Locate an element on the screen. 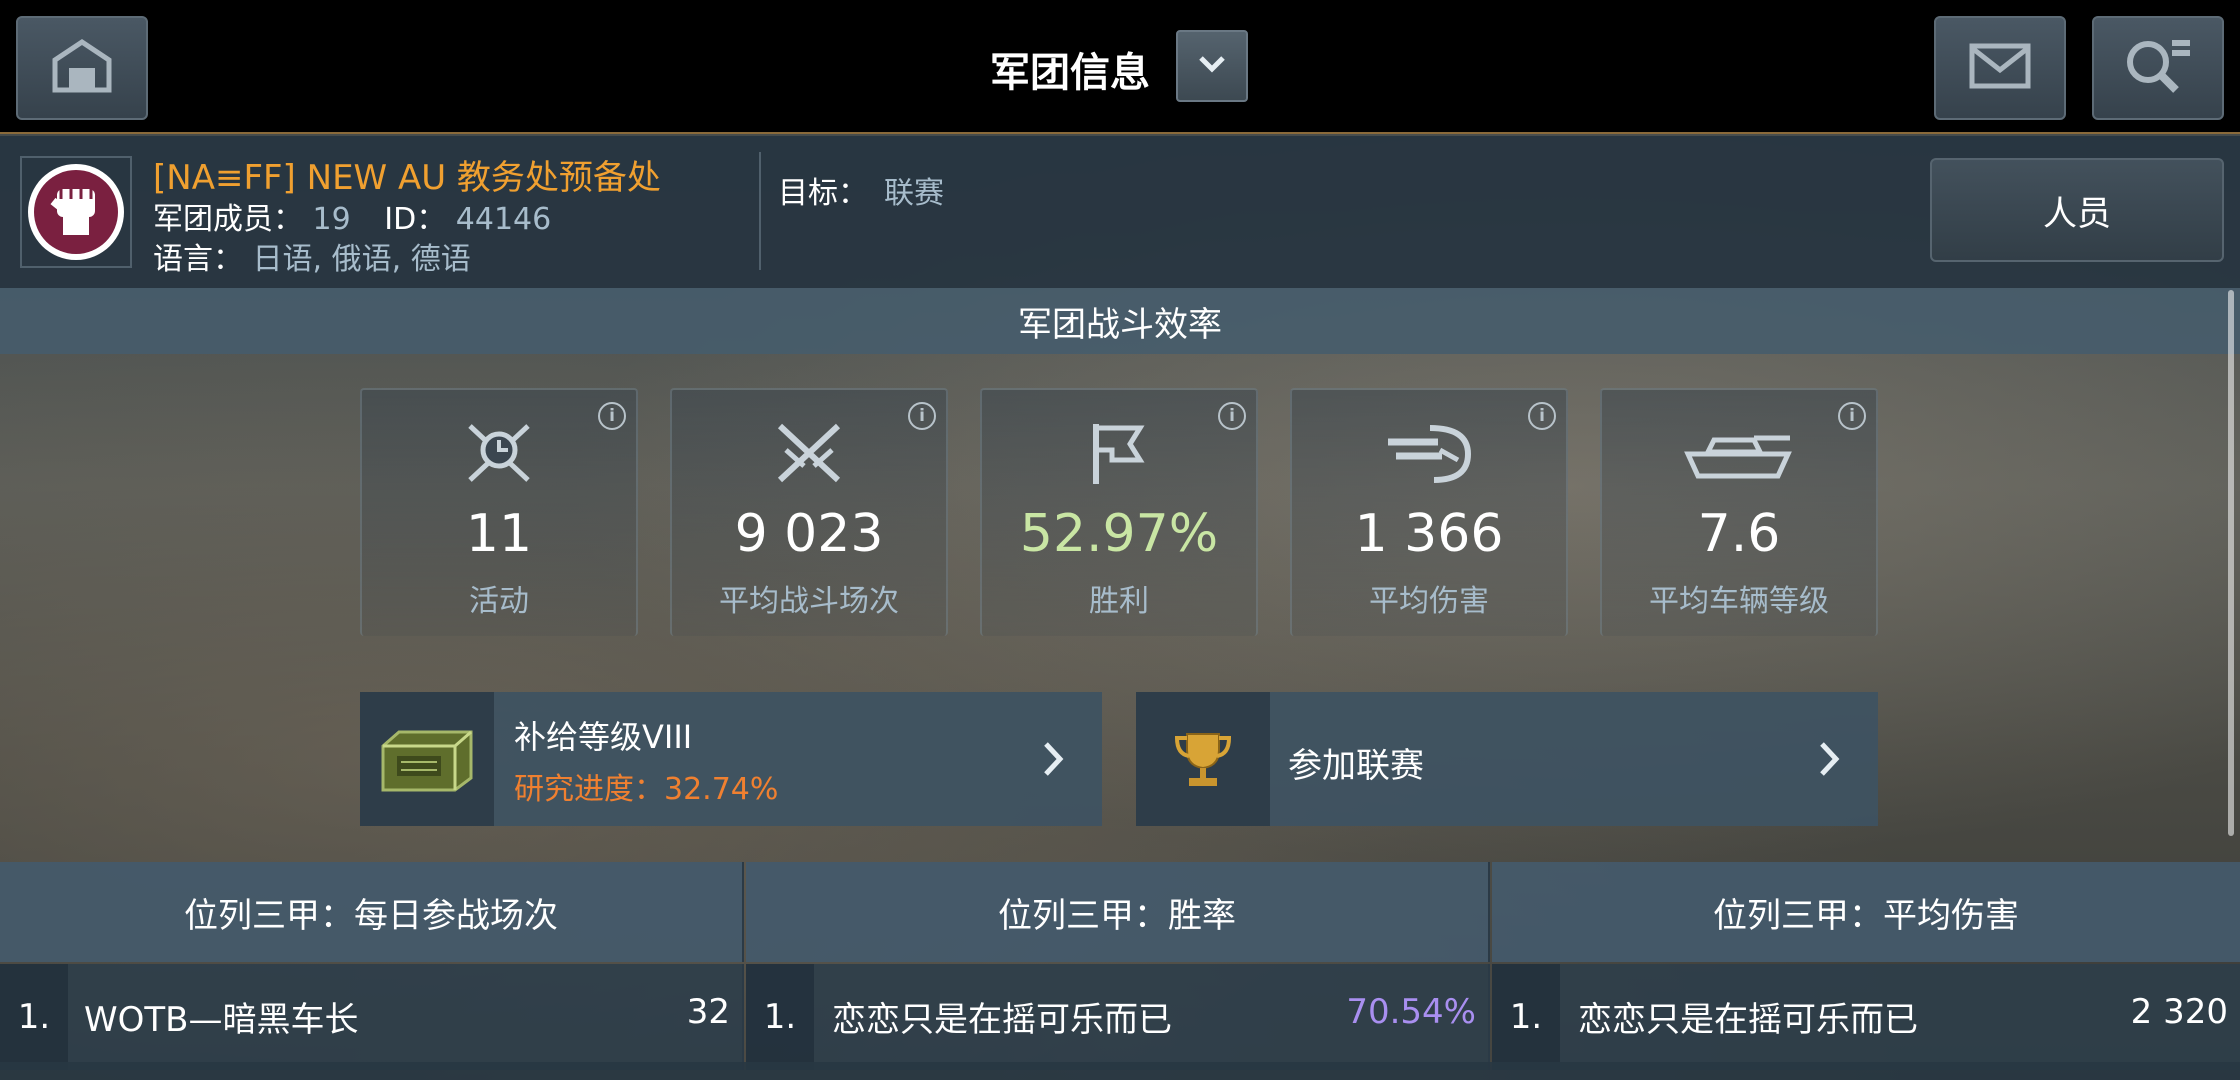 This screenshot has width=2240, height=1080. join-league-title: 参加联赛 is located at coordinates (1356, 766).